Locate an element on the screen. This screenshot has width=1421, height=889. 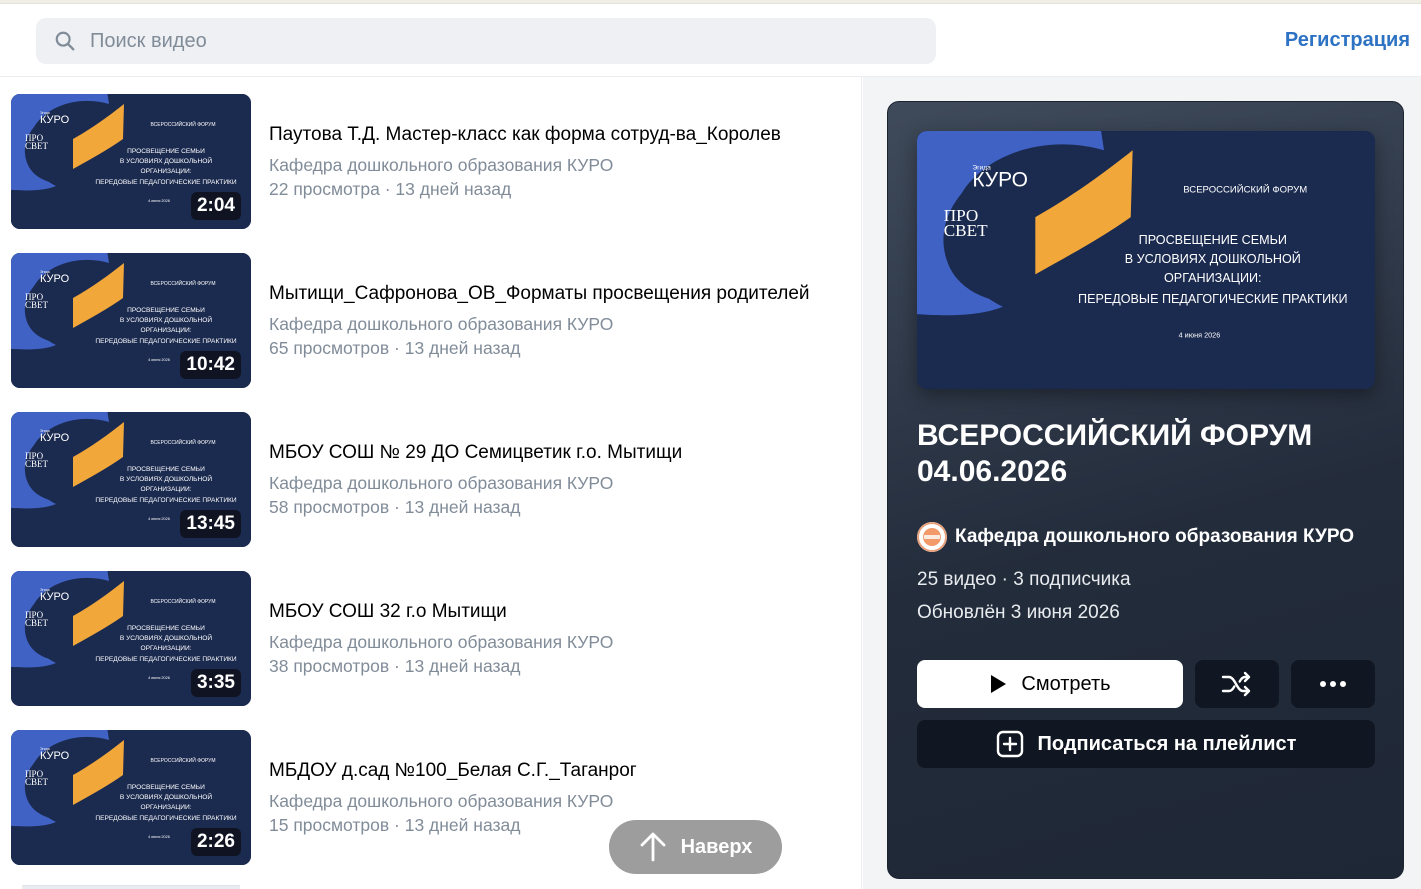
video-duration: 2:26 is located at coordinates (215, 842).